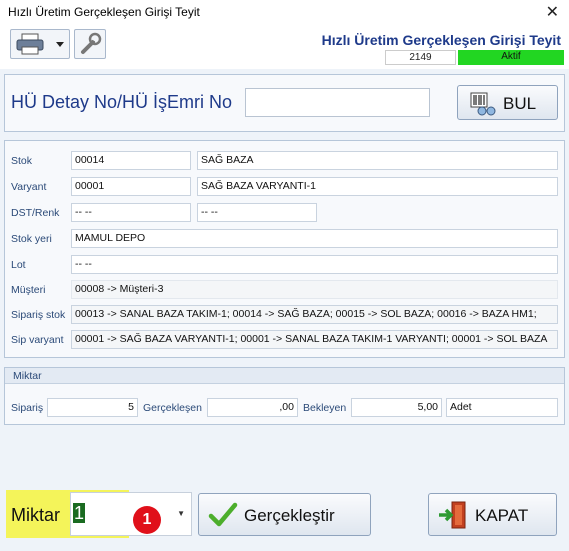 This screenshot has height=551, width=569. Describe the element at coordinates (284, 376) in the screenshot. I see `miktar-group-title: Miktar` at that location.